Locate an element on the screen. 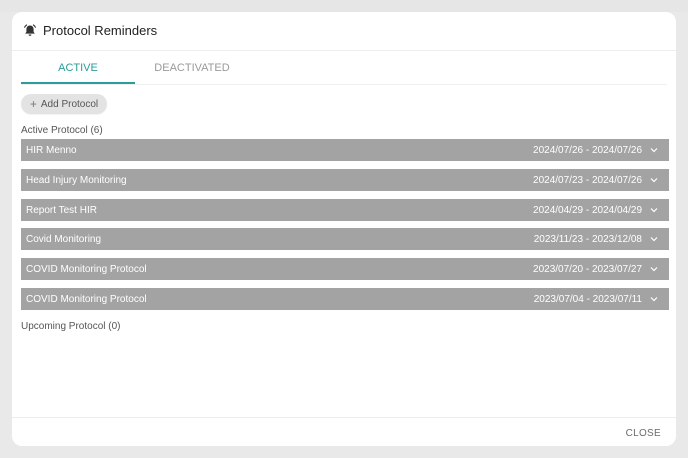  protocol-dates: 2023/07/04 - 2023/07/11 is located at coordinates (587, 299).